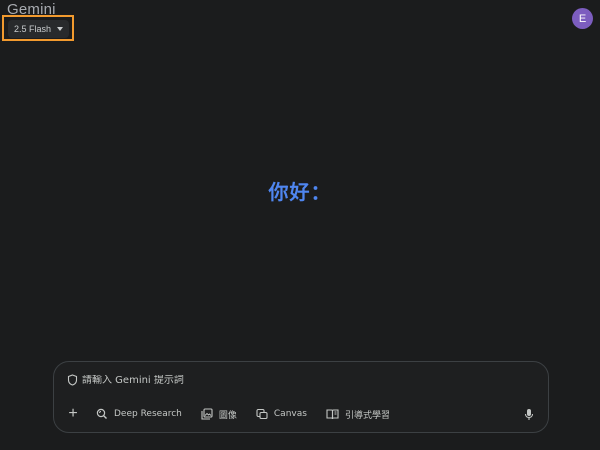 The image size is (600, 450). What do you see at coordinates (529, 414) in the screenshot?
I see `mic-icon` at bounding box center [529, 414].